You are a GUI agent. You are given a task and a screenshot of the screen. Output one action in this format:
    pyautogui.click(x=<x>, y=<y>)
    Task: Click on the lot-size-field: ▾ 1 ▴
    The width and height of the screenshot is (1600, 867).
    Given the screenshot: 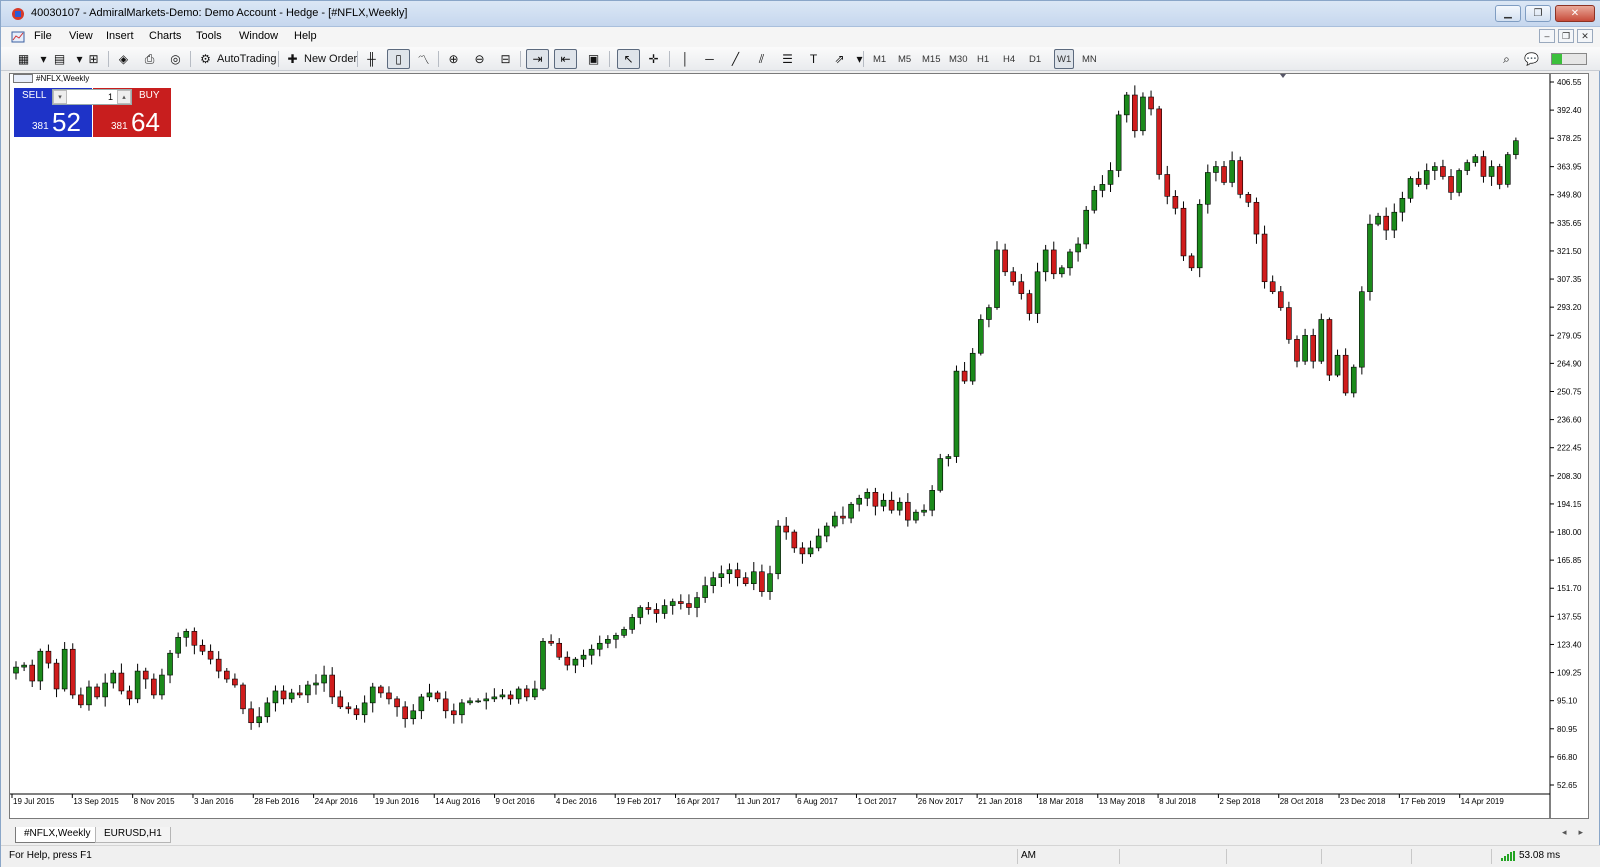 What is the action you would take?
    pyautogui.click(x=92, y=97)
    